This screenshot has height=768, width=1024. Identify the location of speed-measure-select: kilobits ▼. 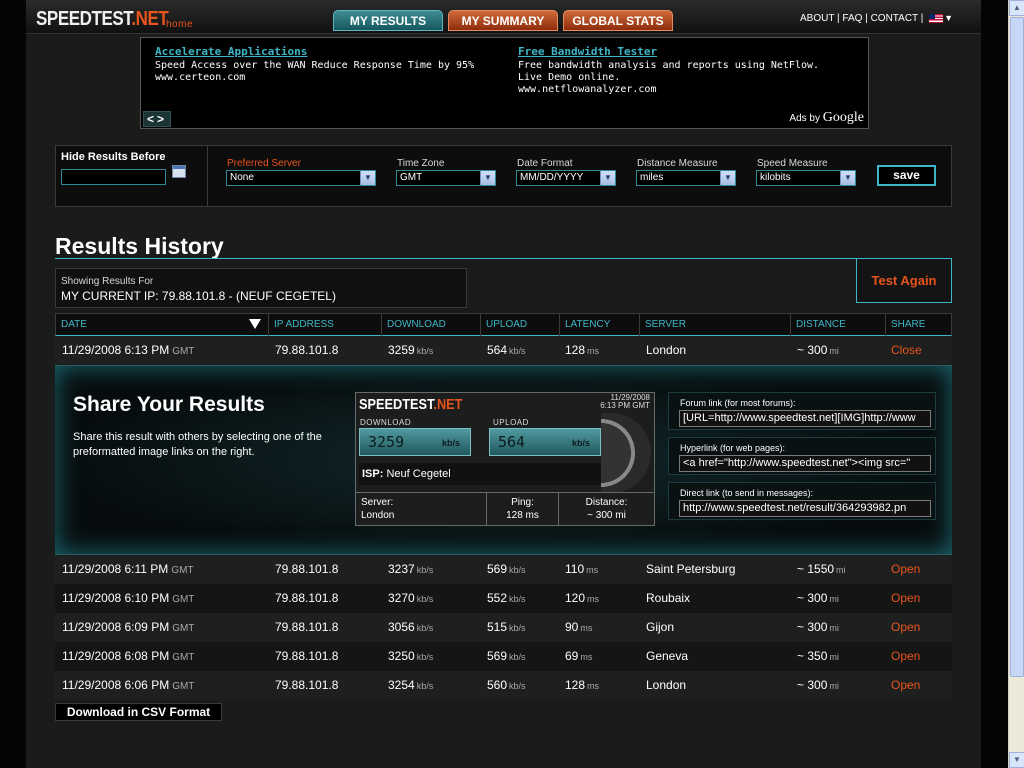
(806, 178).